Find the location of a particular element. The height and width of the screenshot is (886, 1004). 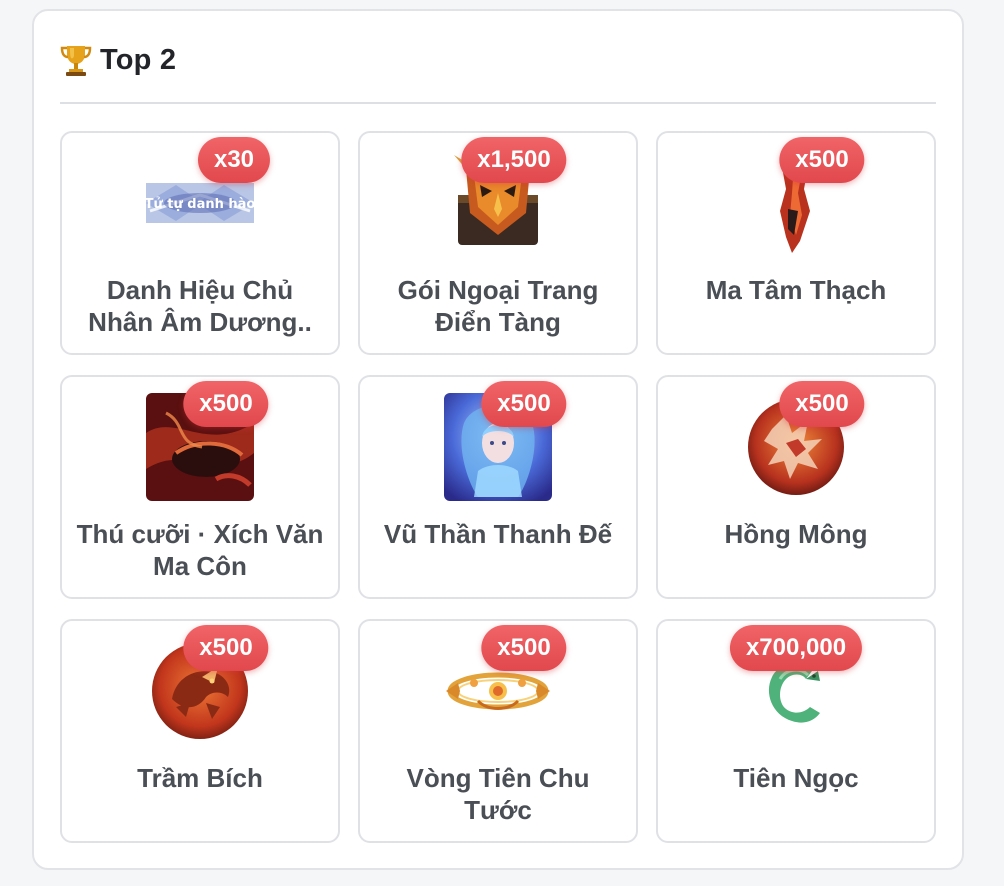

reward-card: x500 Vũ Thần Thanh Đế is located at coordinates (498, 487).